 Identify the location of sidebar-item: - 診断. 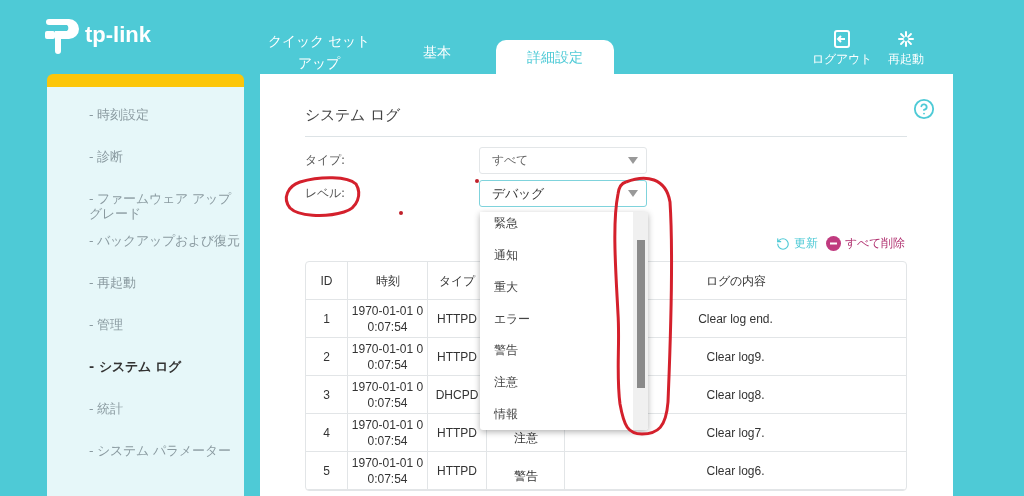
(166, 170).